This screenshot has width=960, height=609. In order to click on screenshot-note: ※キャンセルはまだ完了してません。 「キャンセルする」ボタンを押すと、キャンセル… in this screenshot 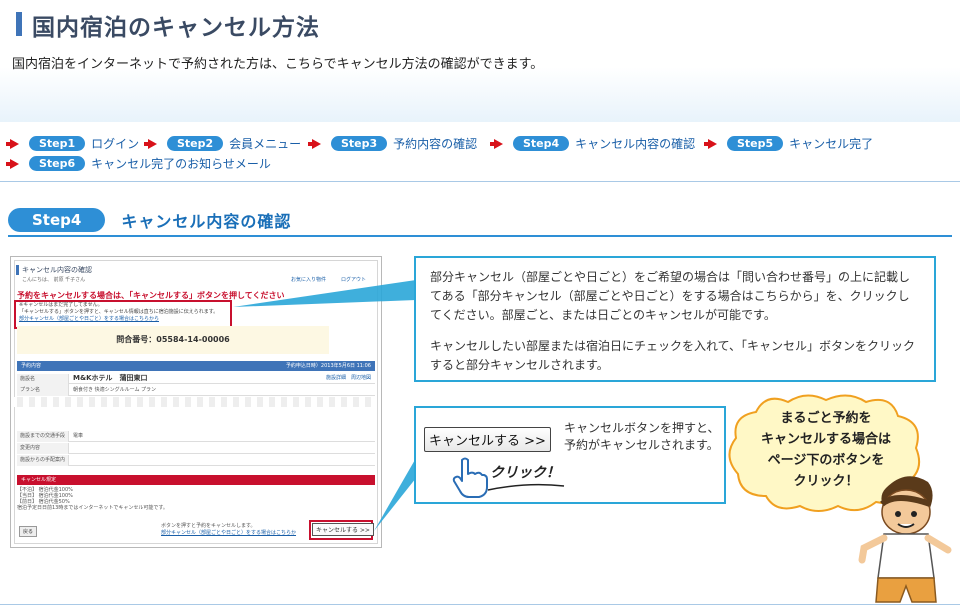, I will do `click(118, 312)`.